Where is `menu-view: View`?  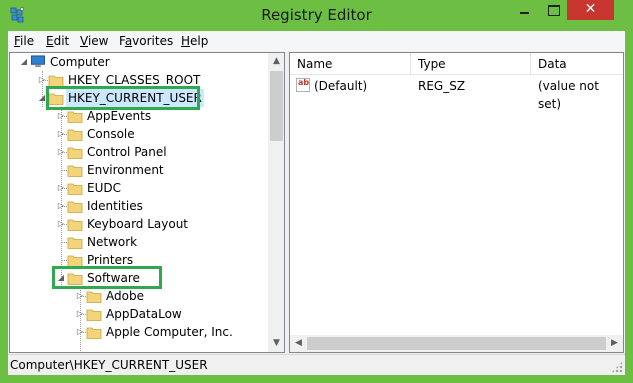
menu-view: View is located at coordinates (94, 41).